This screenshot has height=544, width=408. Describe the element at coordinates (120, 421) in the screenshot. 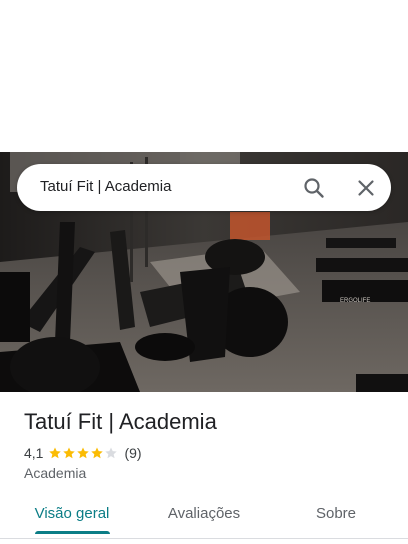

I see `place-title: Tatuí Fit | Academia` at that location.